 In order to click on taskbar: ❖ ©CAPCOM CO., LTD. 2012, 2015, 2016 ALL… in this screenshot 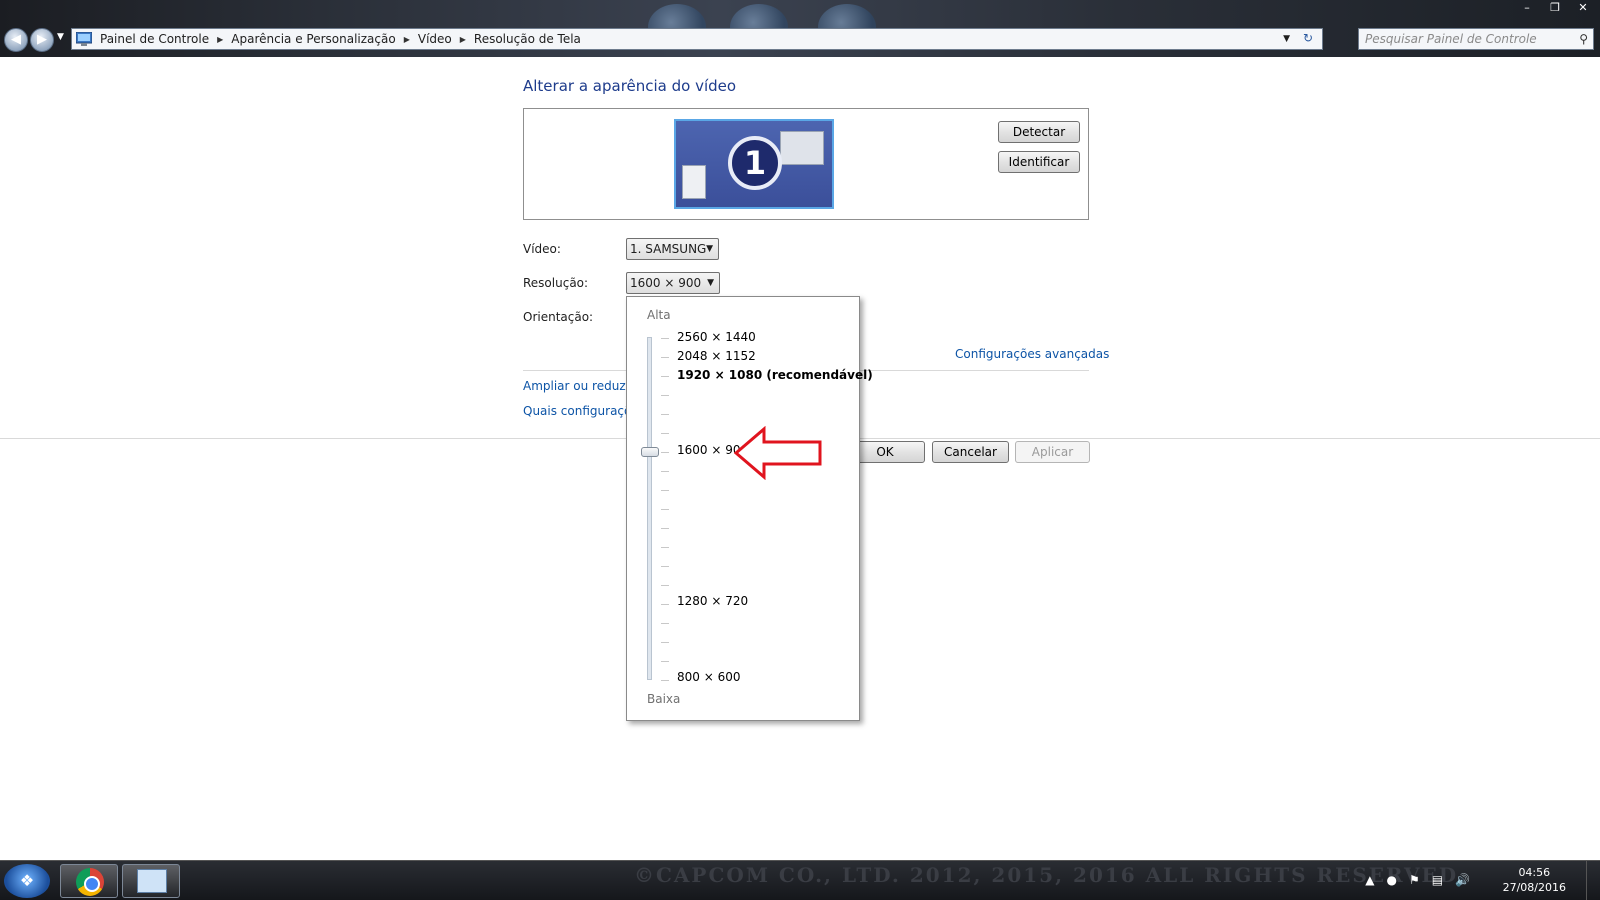, I will do `click(800, 880)`.